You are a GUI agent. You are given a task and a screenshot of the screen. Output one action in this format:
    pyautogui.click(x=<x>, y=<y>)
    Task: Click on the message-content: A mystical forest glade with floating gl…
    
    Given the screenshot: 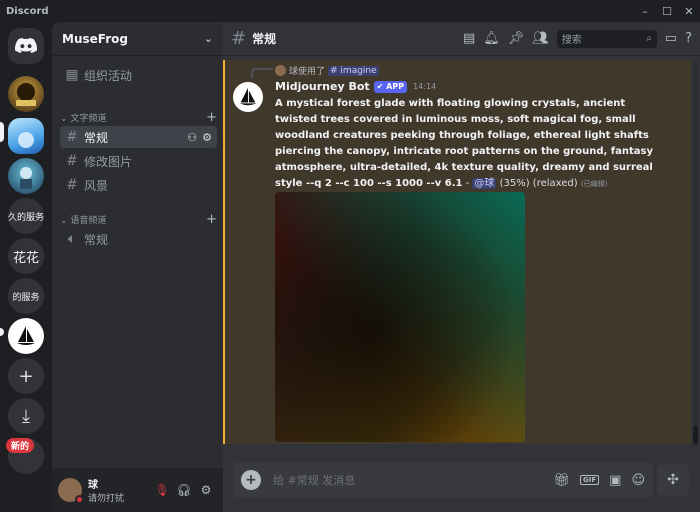 What is the action you would take?
    pyautogui.click(x=465, y=144)
    